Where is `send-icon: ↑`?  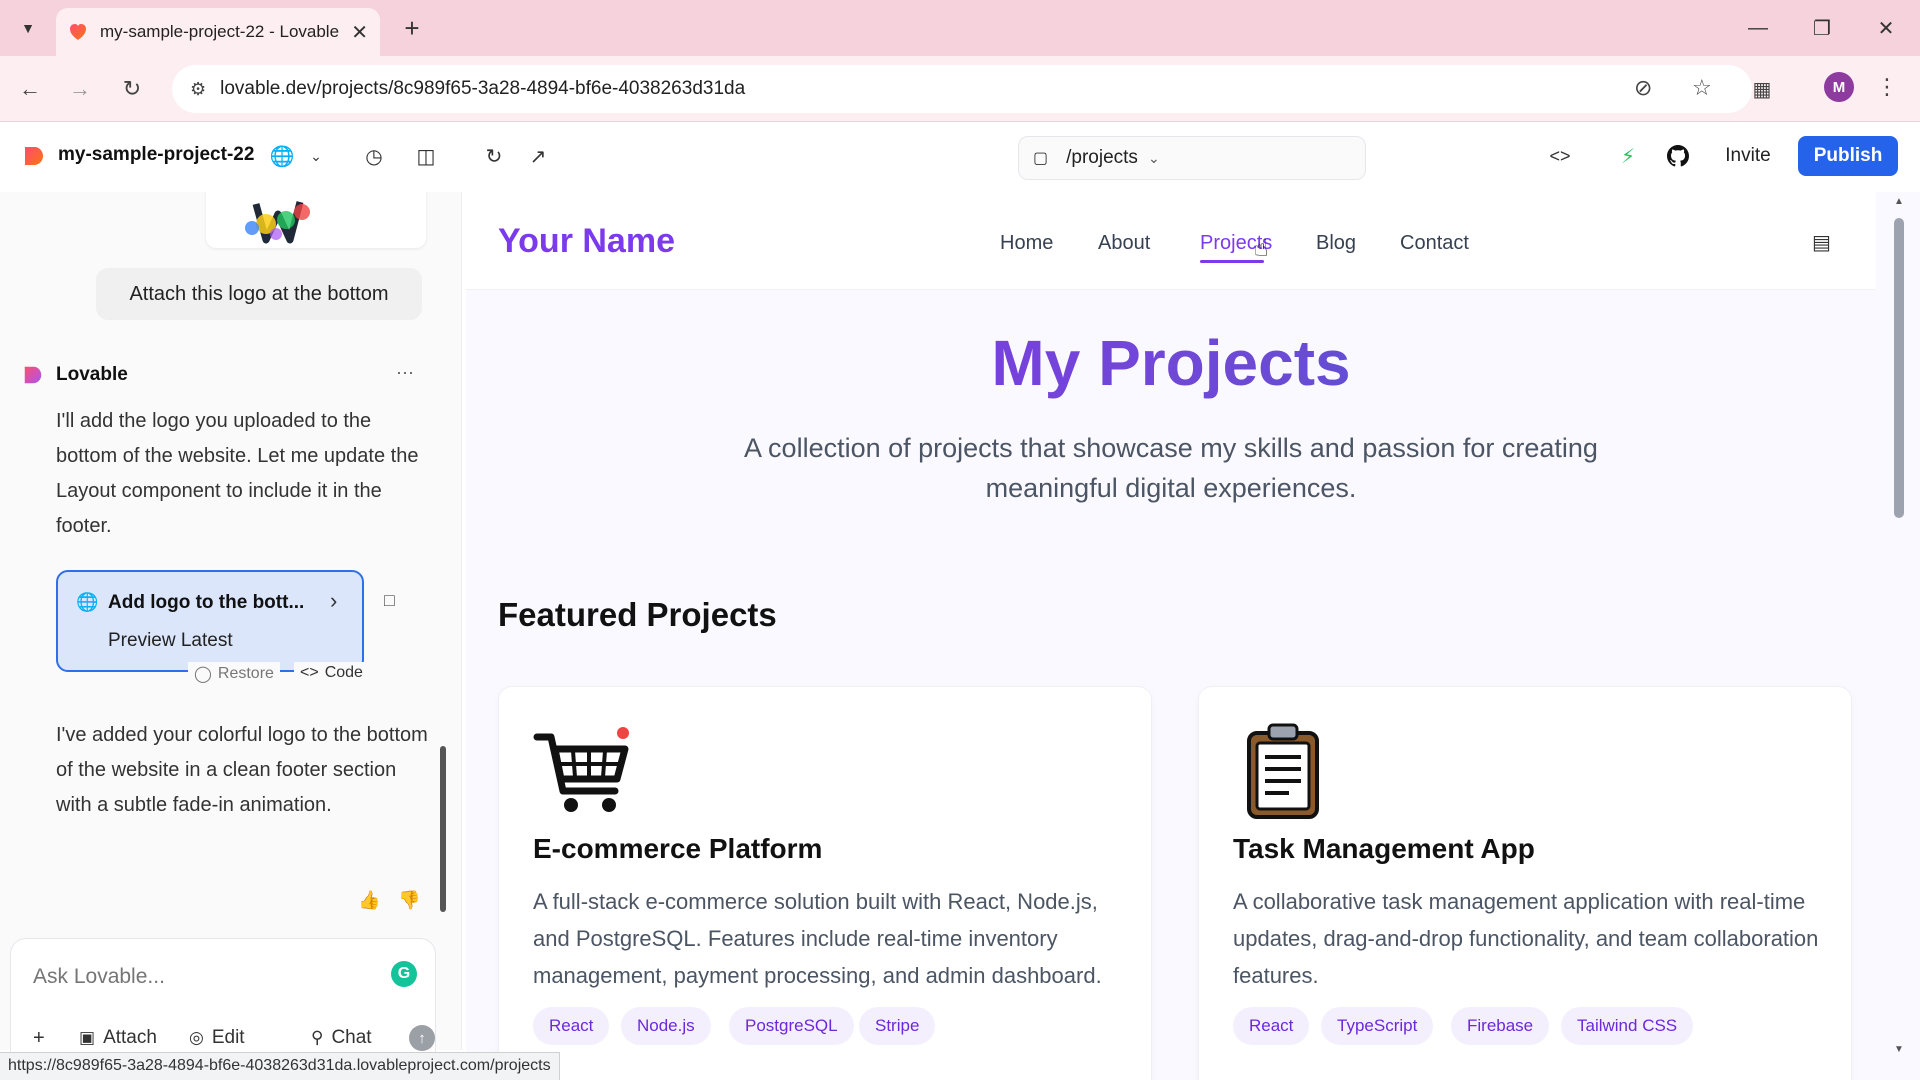
send-icon: ↑ is located at coordinates (422, 1038).